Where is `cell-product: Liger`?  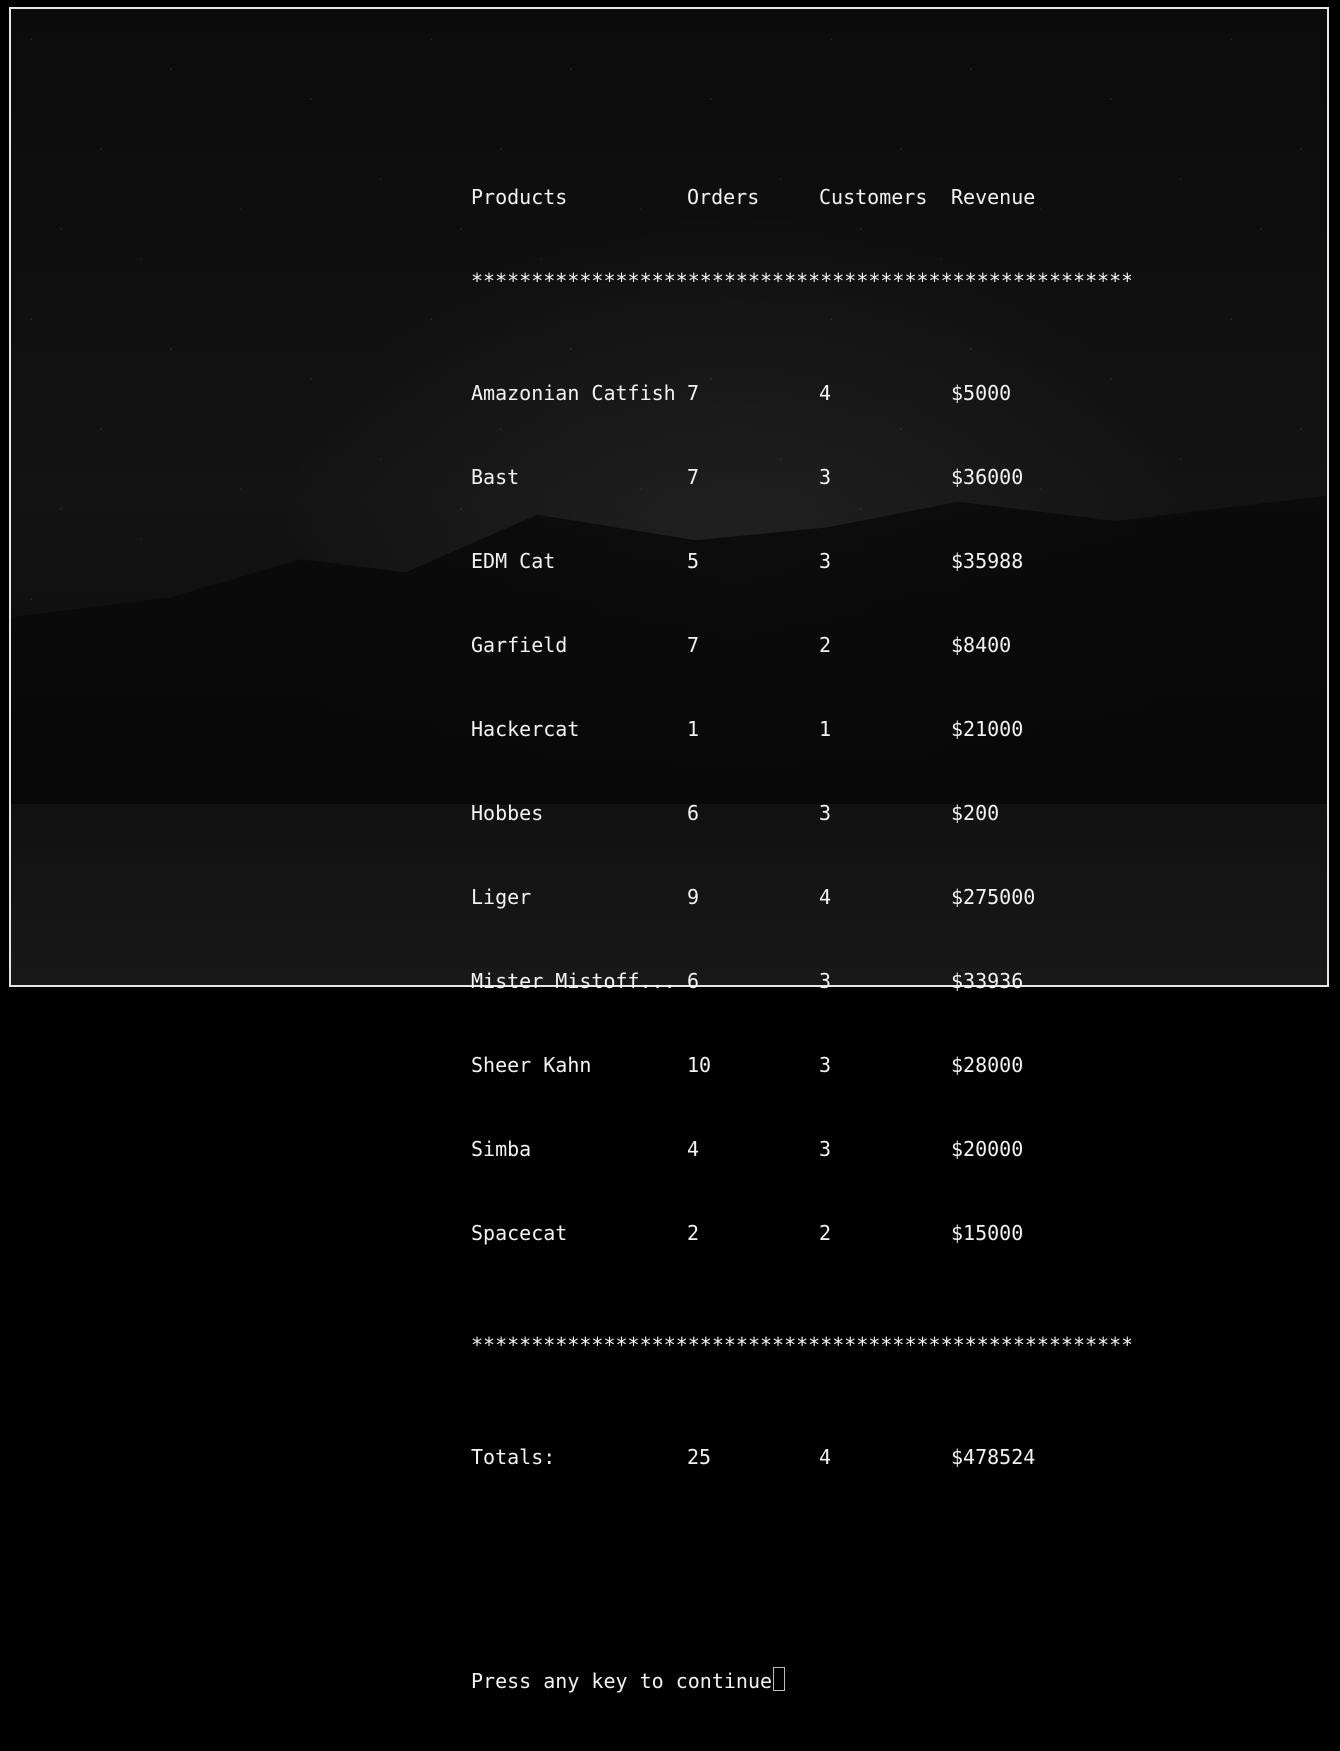
cell-product: Liger is located at coordinates (501, 897).